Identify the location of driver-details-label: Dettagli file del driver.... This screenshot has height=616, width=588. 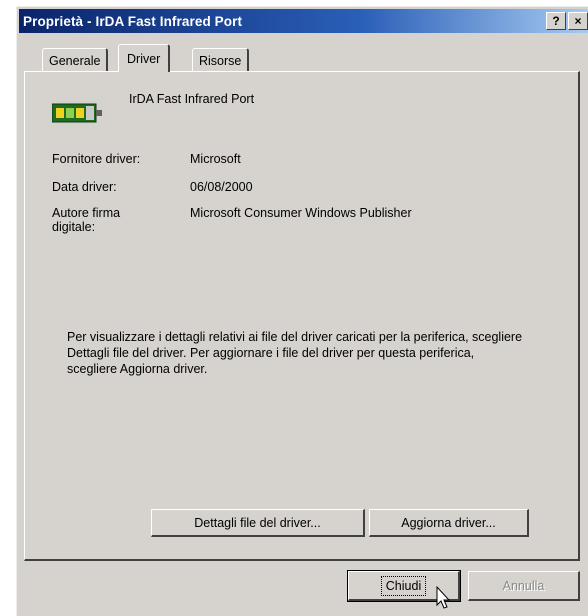
(257, 522).